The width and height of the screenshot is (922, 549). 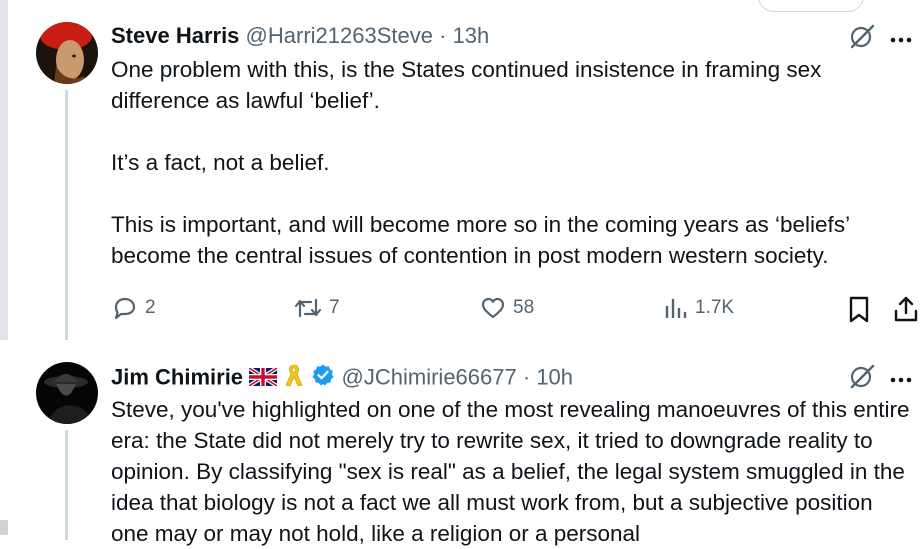 What do you see at coordinates (177, 376) in the screenshot?
I see `display-name: Jim Chimirie` at bounding box center [177, 376].